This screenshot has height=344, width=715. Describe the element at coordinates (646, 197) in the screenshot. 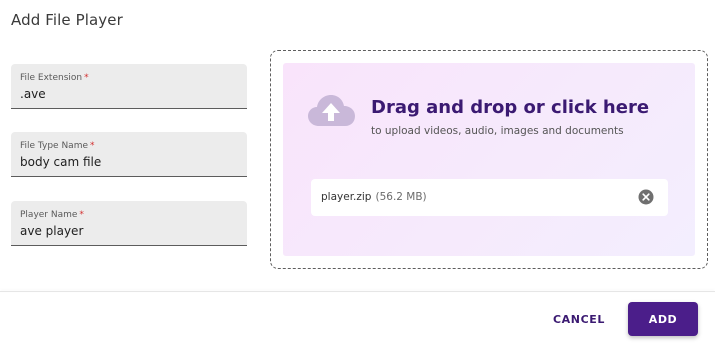

I see `close-circle-icon` at that location.